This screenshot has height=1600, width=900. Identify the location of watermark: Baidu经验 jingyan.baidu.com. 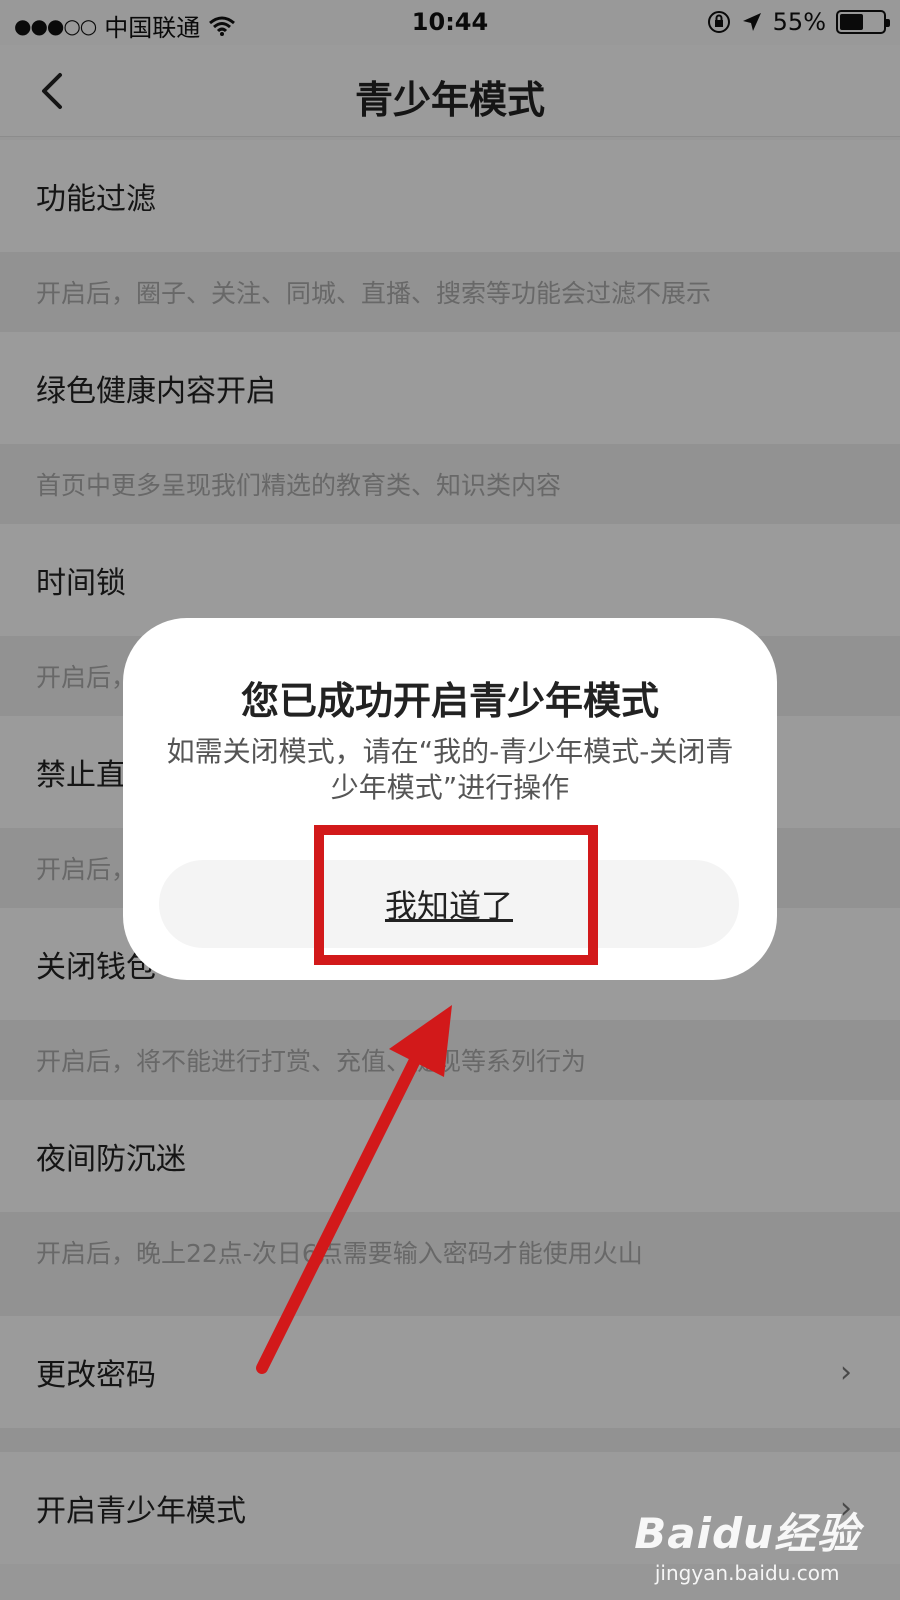
(747, 1542).